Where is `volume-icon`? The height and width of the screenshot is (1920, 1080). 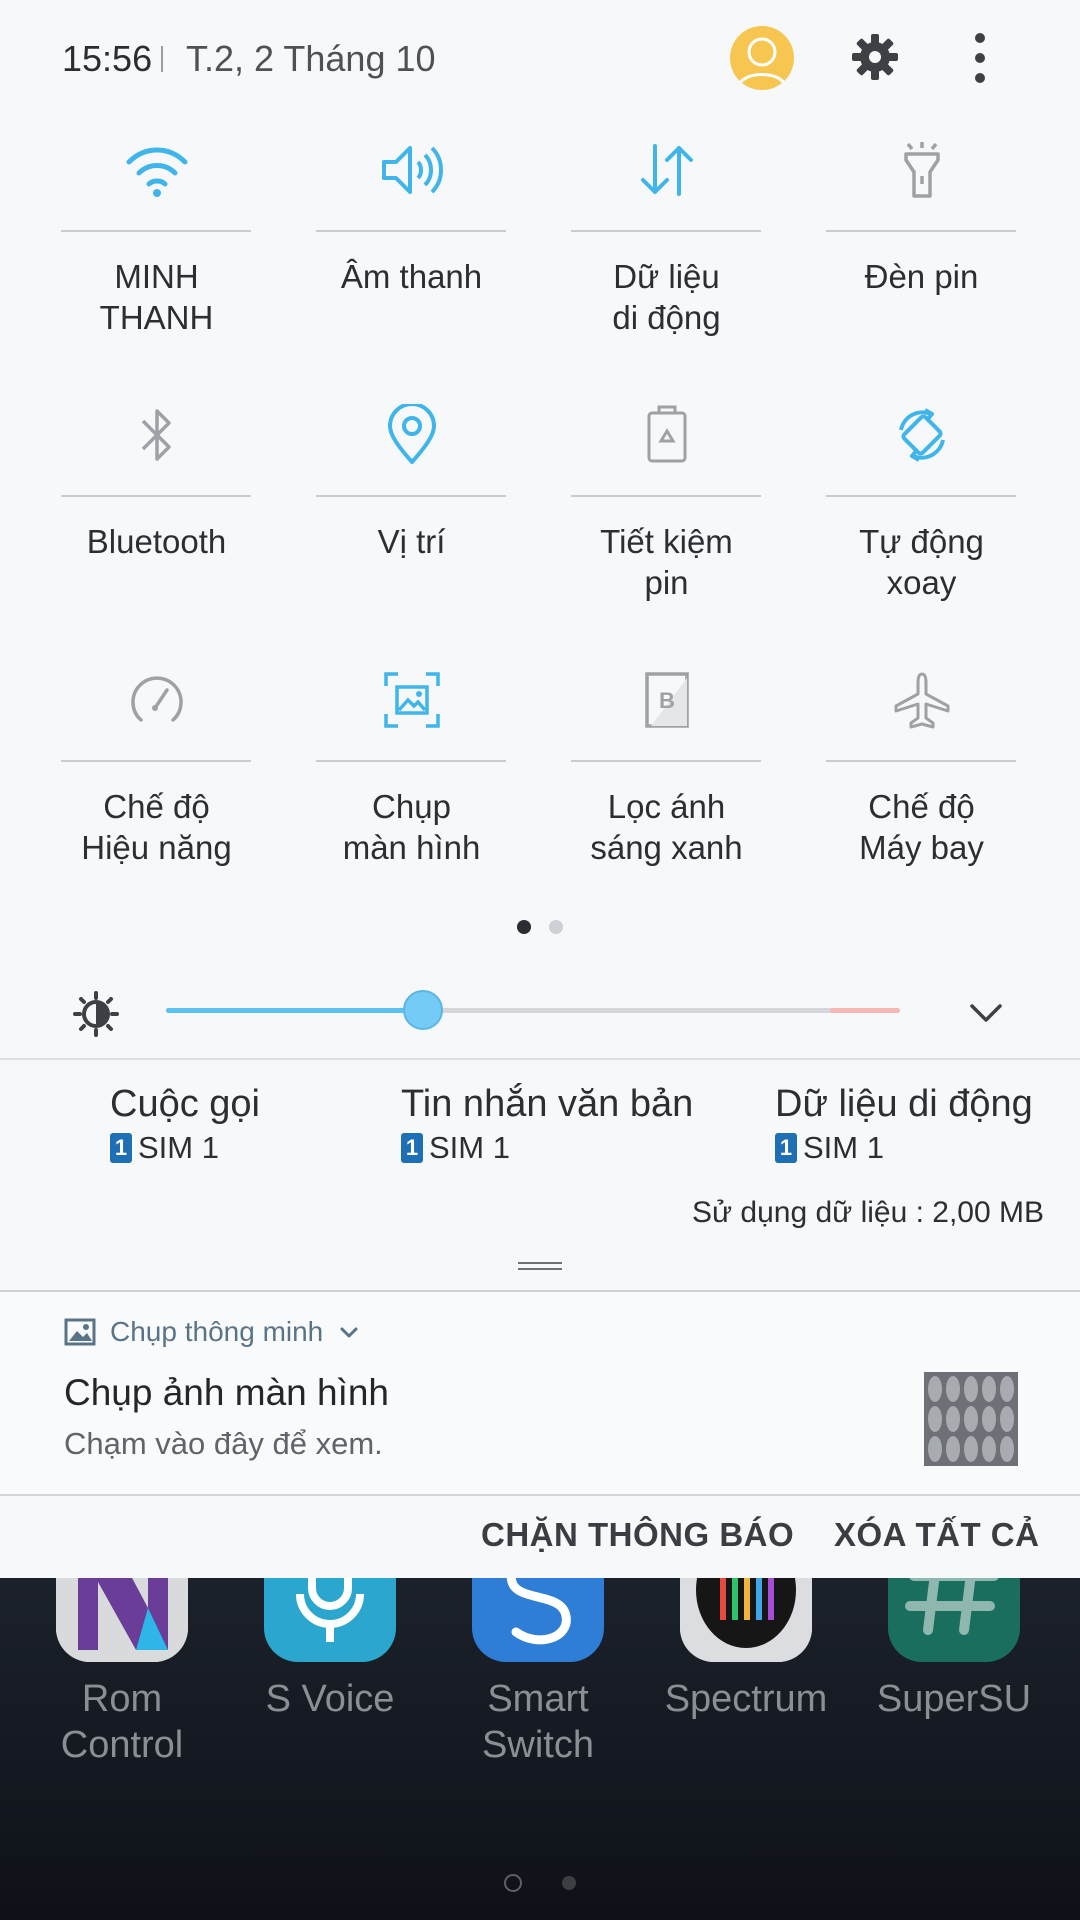 volume-icon is located at coordinates (412, 170).